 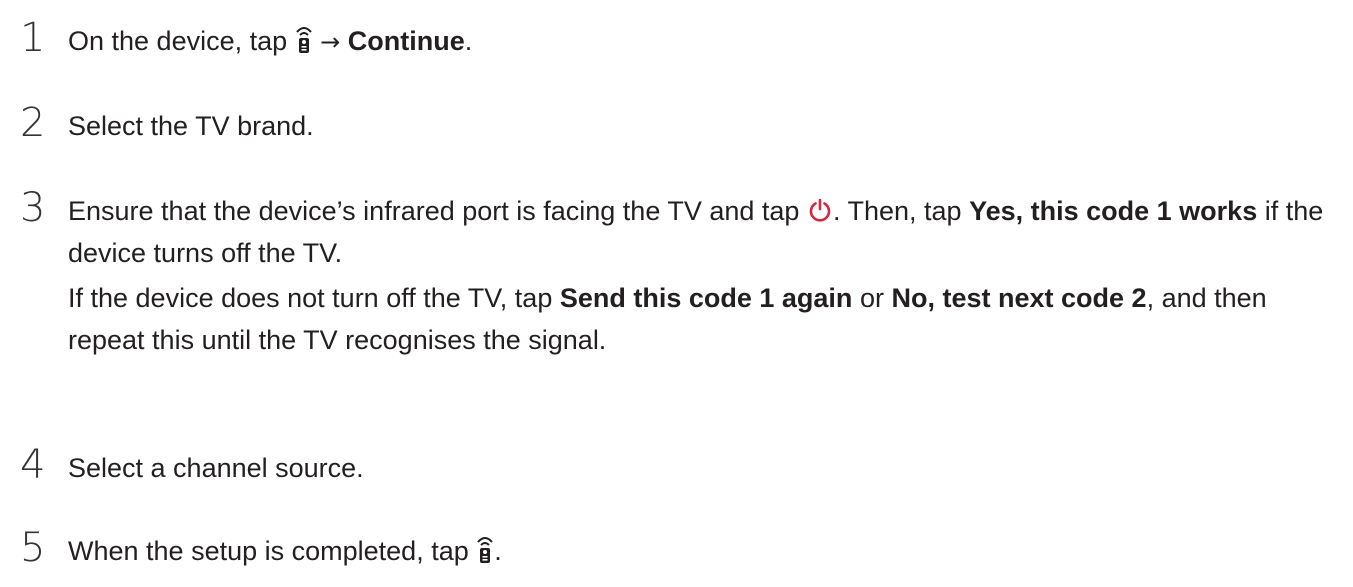 What do you see at coordinates (33, 123) in the screenshot?
I see `step-number: 2` at bounding box center [33, 123].